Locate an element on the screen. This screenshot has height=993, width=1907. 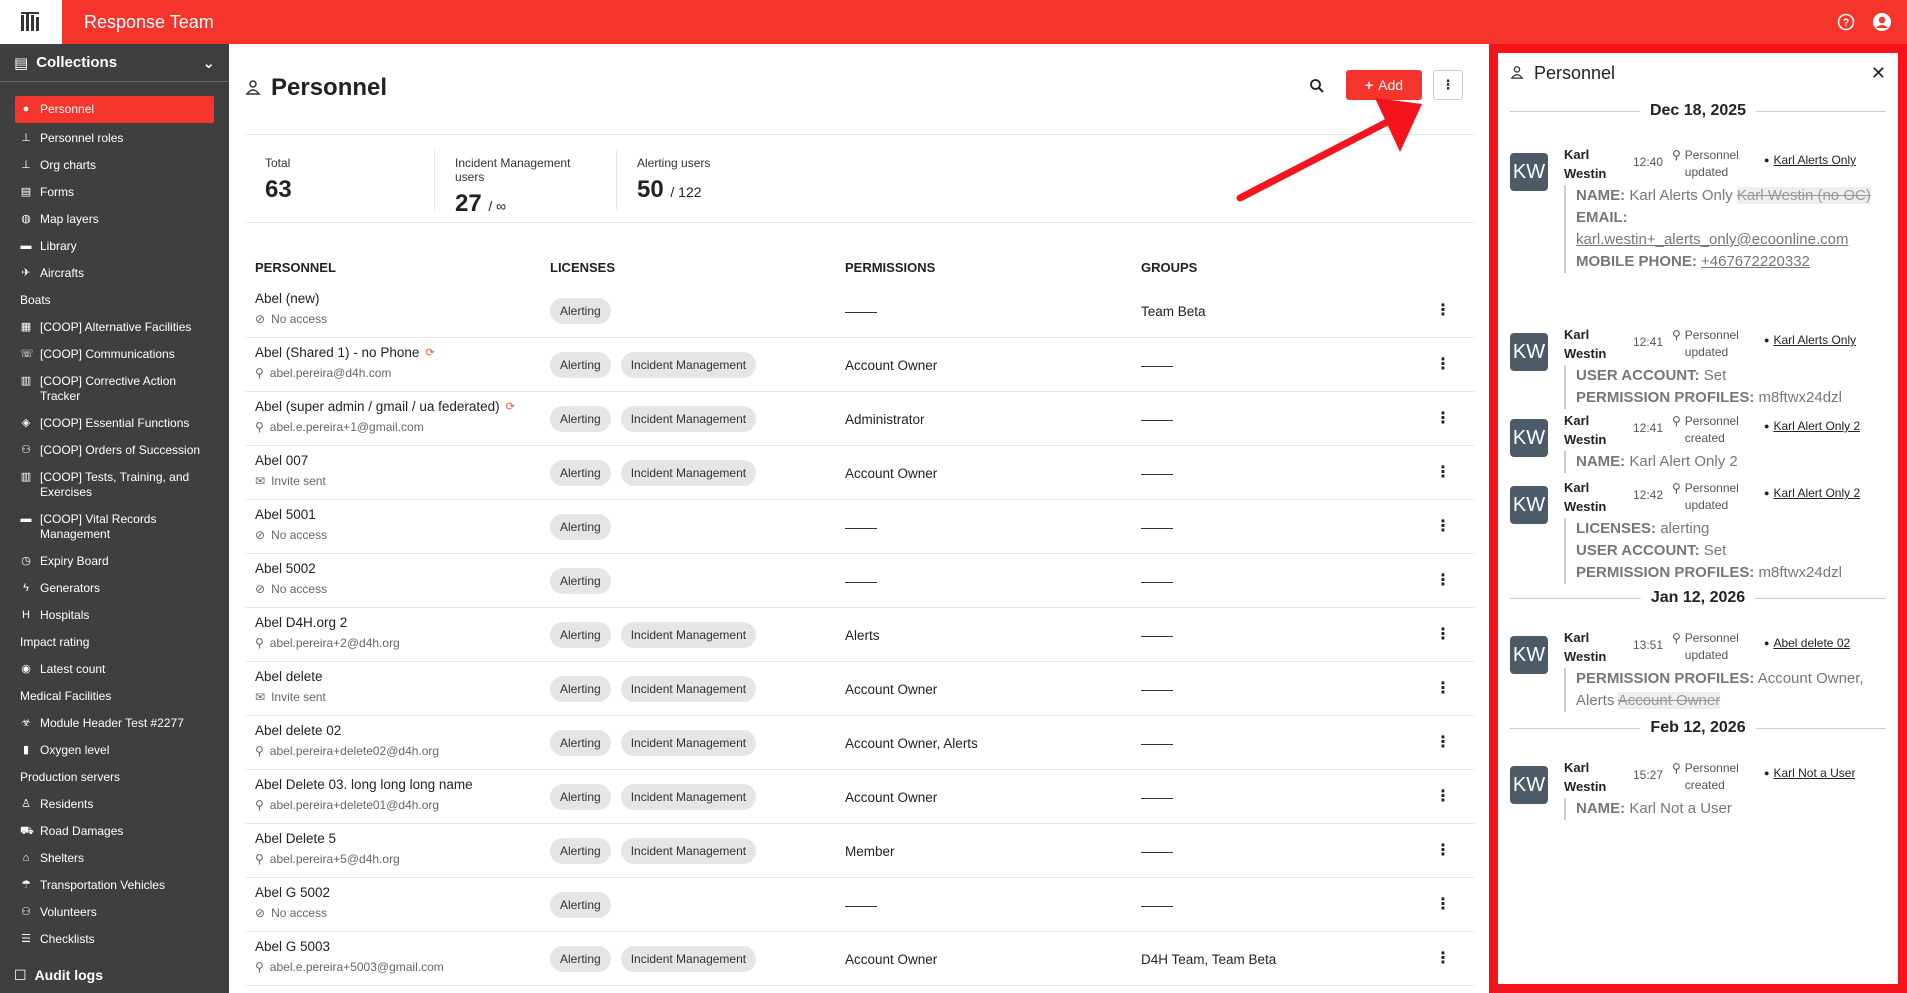
sidebar-item-forms: ▤ Forms is located at coordinates (114, 192).